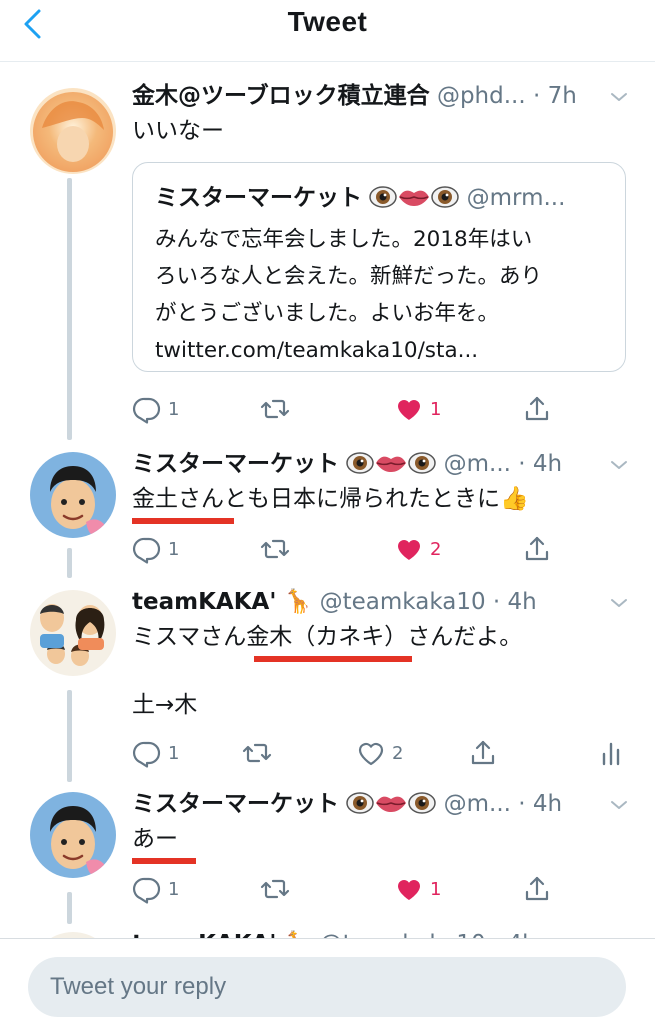  Describe the element at coordinates (327, 31) in the screenshot. I see `header-bar: Tweet` at that location.